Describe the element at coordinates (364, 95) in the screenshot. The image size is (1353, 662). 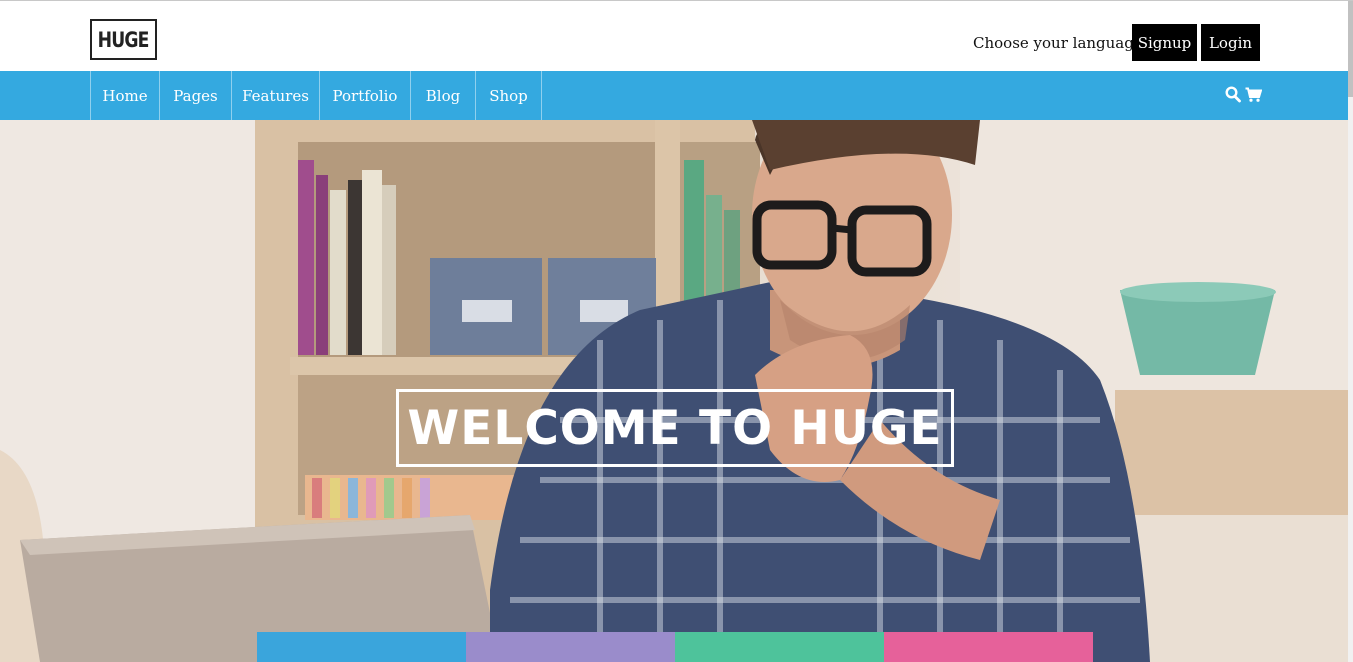
I see `nav-item-portfolio: Portfolio` at that location.